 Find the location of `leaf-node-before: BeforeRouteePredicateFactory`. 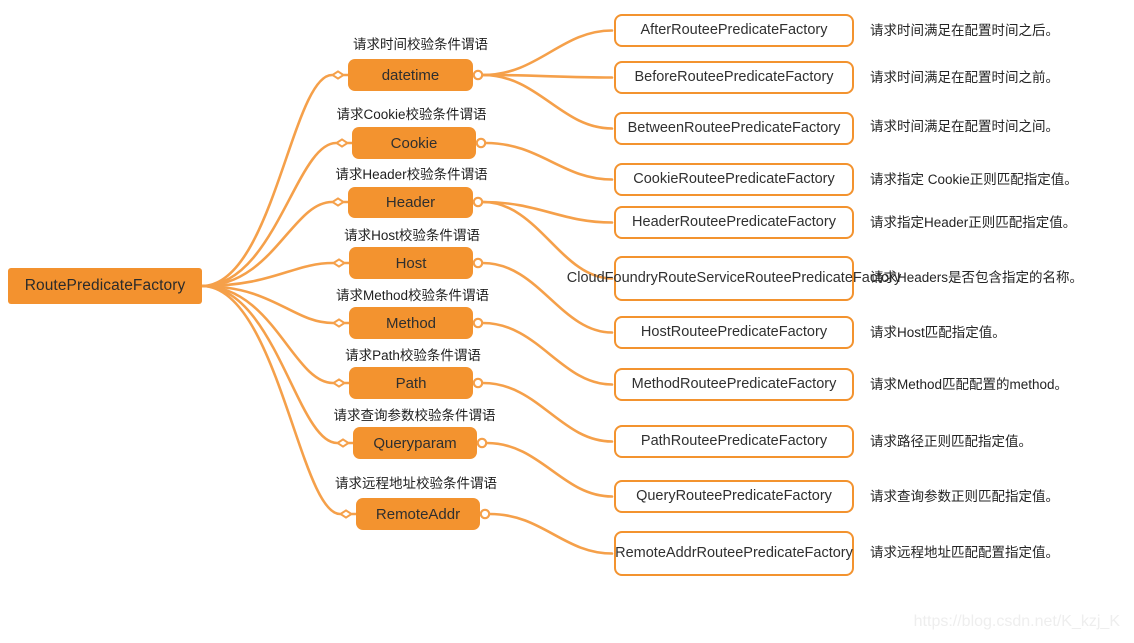

leaf-node-before: BeforeRouteePredicateFactory is located at coordinates (734, 77).